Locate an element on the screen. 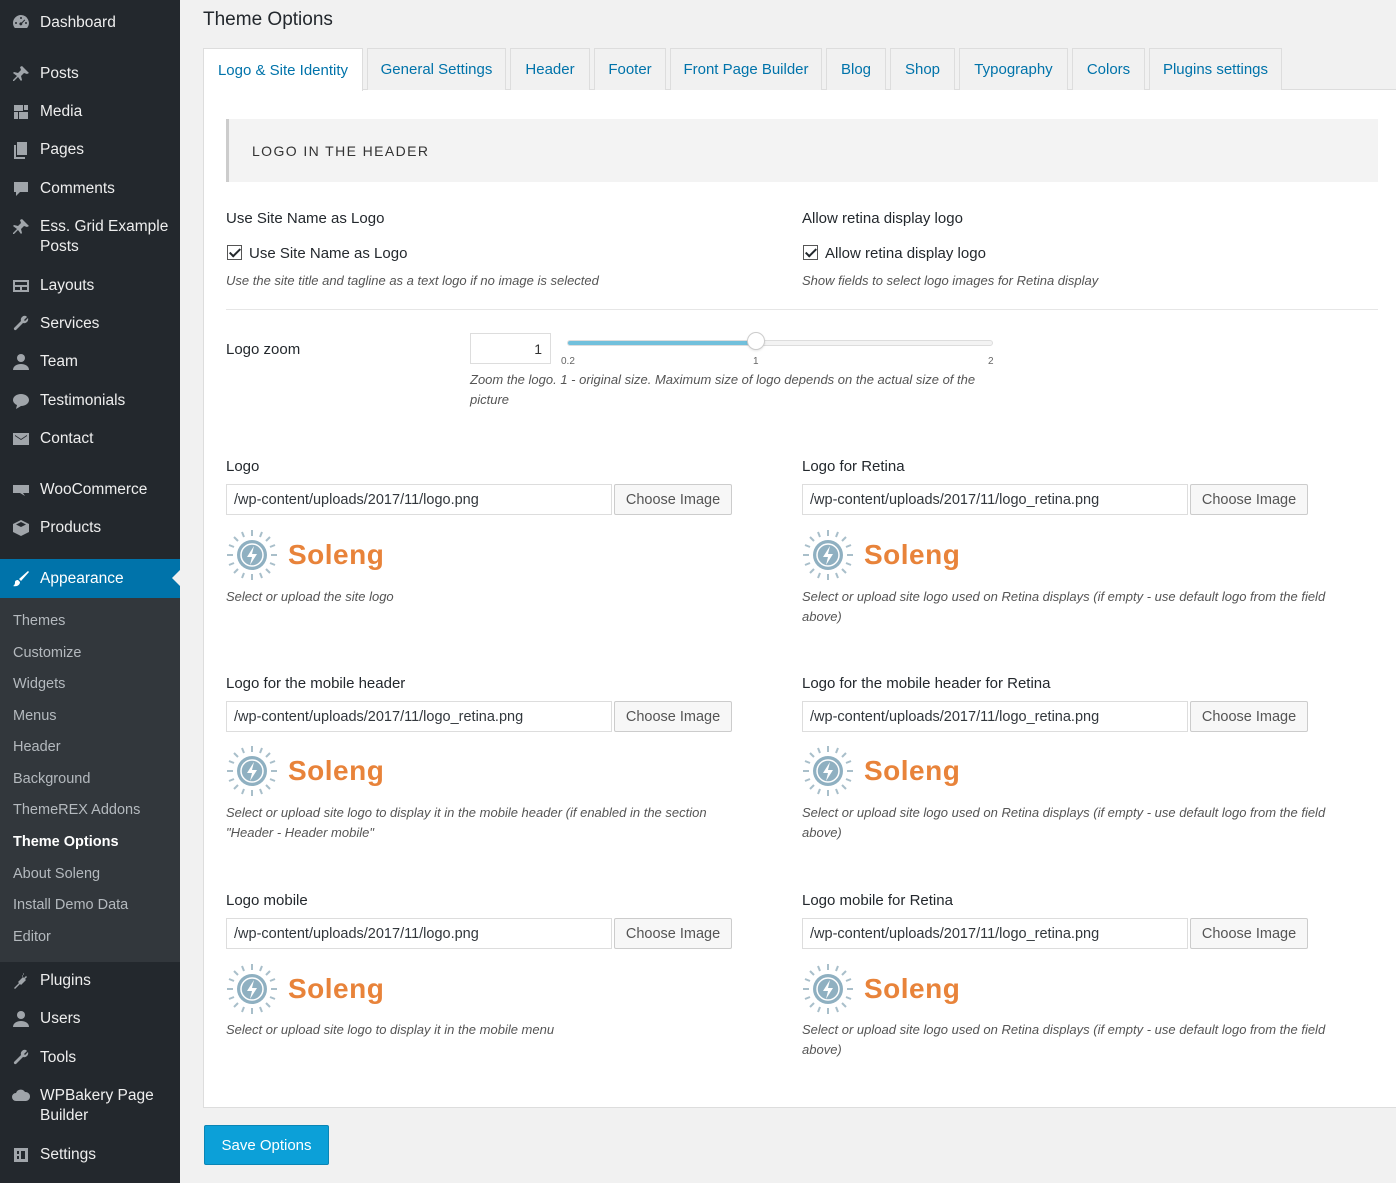  sidebar-item-plugins: Plugins is located at coordinates (90, 981).